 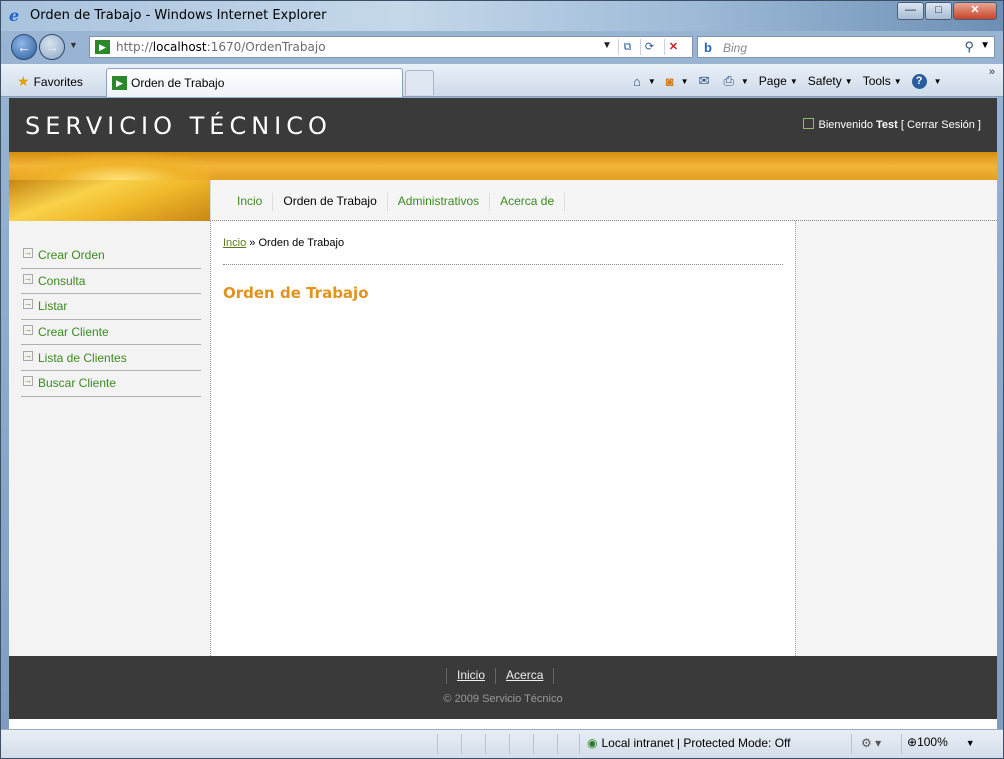 What do you see at coordinates (728, 80) in the screenshot?
I see `printer-icon: ⎙` at bounding box center [728, 80].